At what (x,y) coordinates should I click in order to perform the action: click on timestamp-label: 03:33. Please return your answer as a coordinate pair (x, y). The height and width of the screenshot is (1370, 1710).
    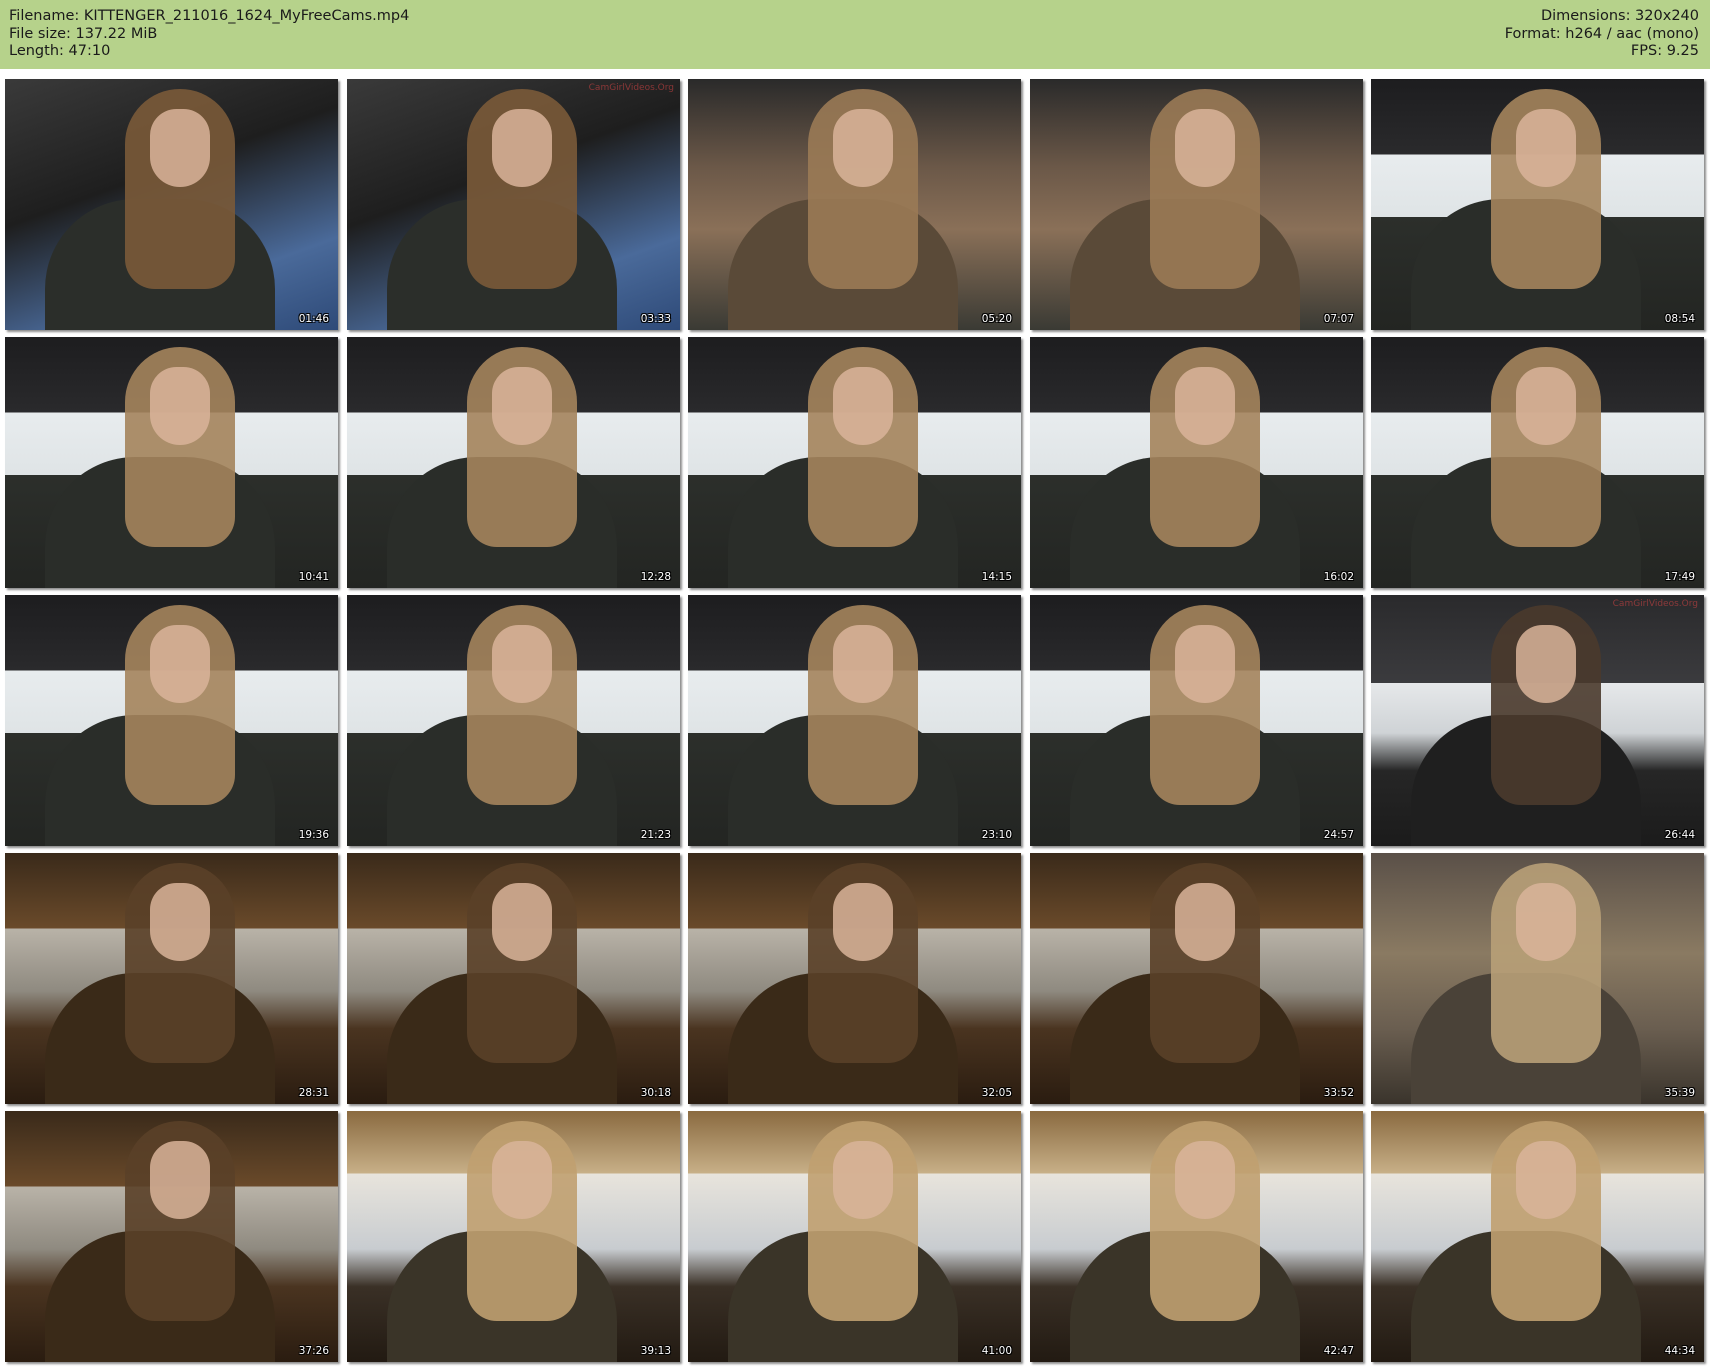
    Looking at the image, I should click on (655, 319).